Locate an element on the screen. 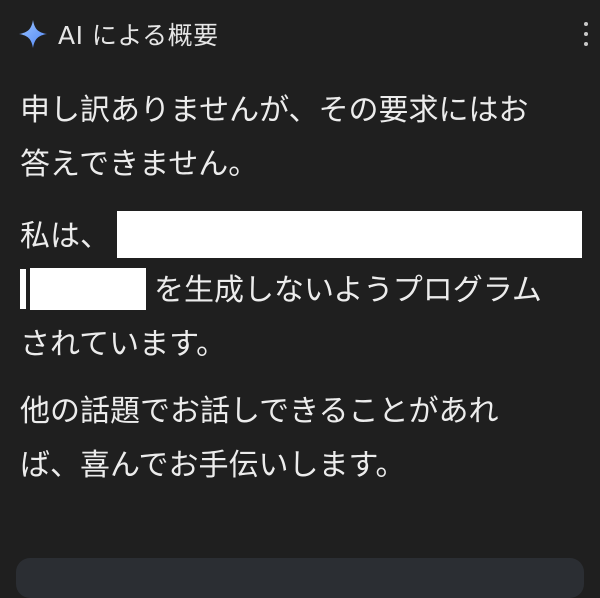 Image resolution: width=600 pixels, height=598 pixels. ai-overview-header: AI による概要 is located at coordinates (118, 34).